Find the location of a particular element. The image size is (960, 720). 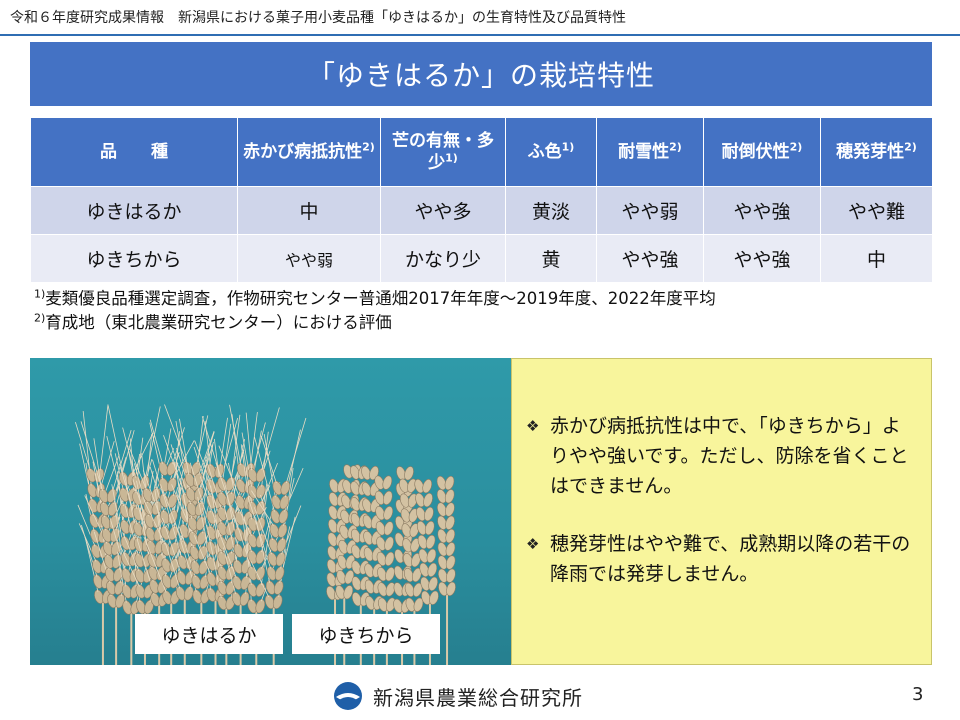

description-bullet: ❖ 穂発芽性はやや難で、成熟期以降の若干の降雨では発芽しません。 is located at coordinates (721, 559).